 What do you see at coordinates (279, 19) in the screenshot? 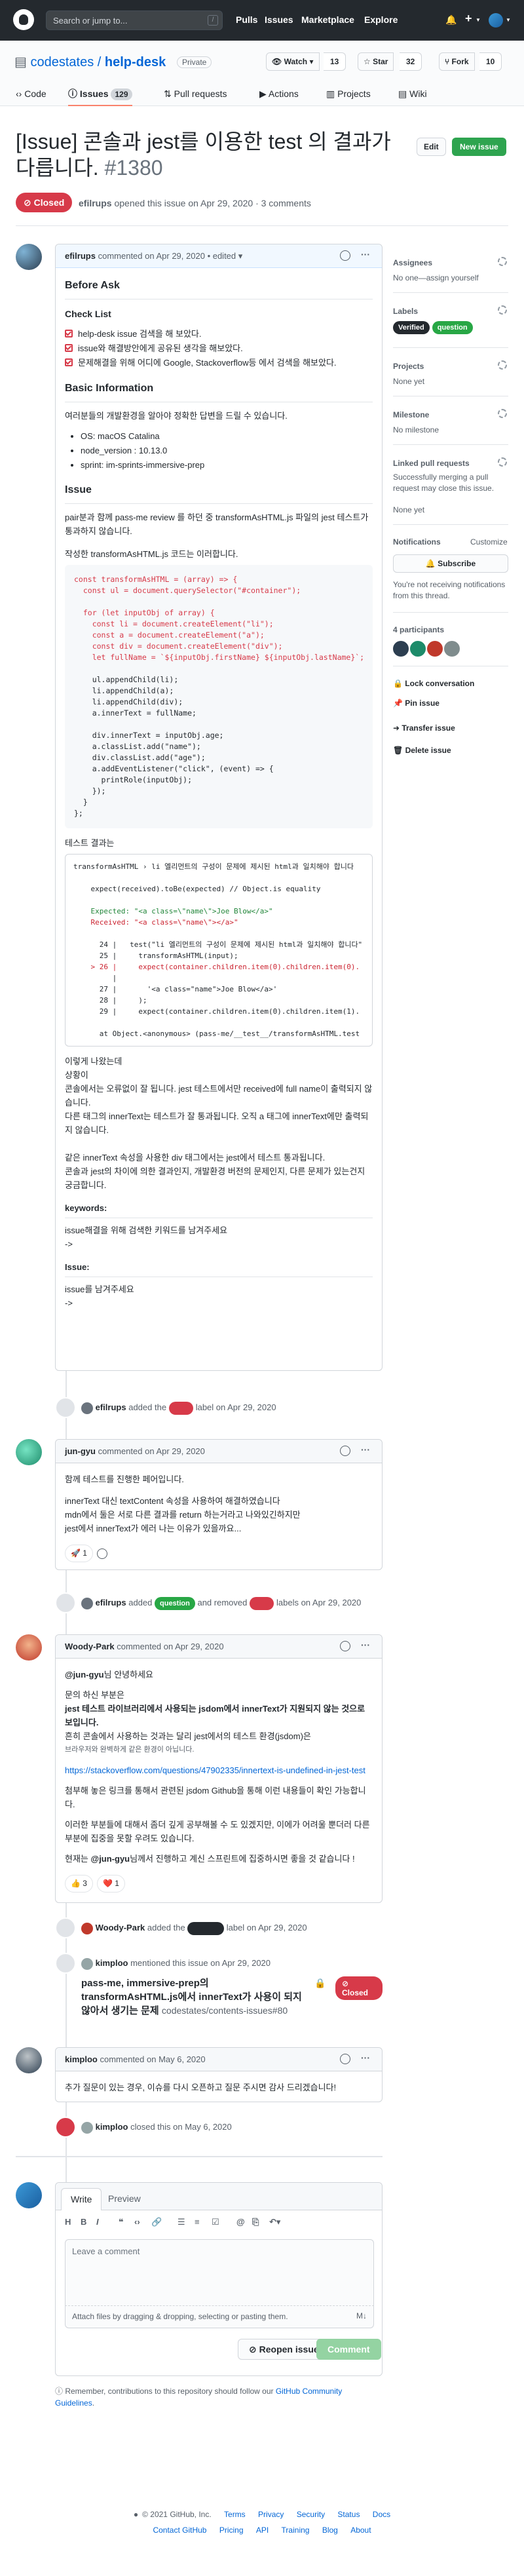
I see `nav-issues: Issues` at bounding box center [279, 19].